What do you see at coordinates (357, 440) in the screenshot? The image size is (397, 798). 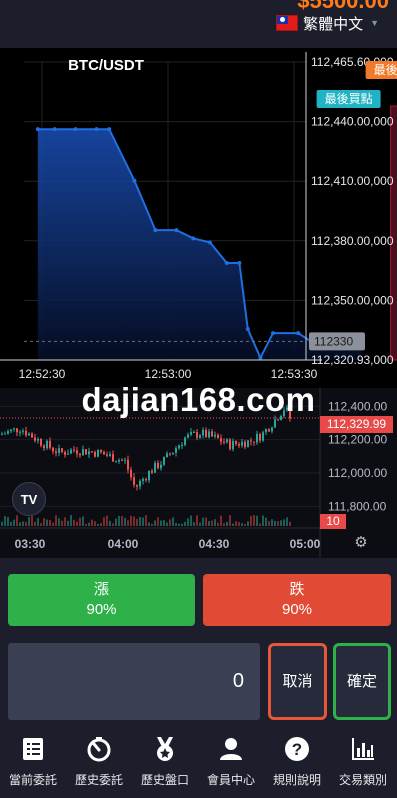 I see `candle-y-tick-label: 112,200.00` at bounding box center [357, 440].